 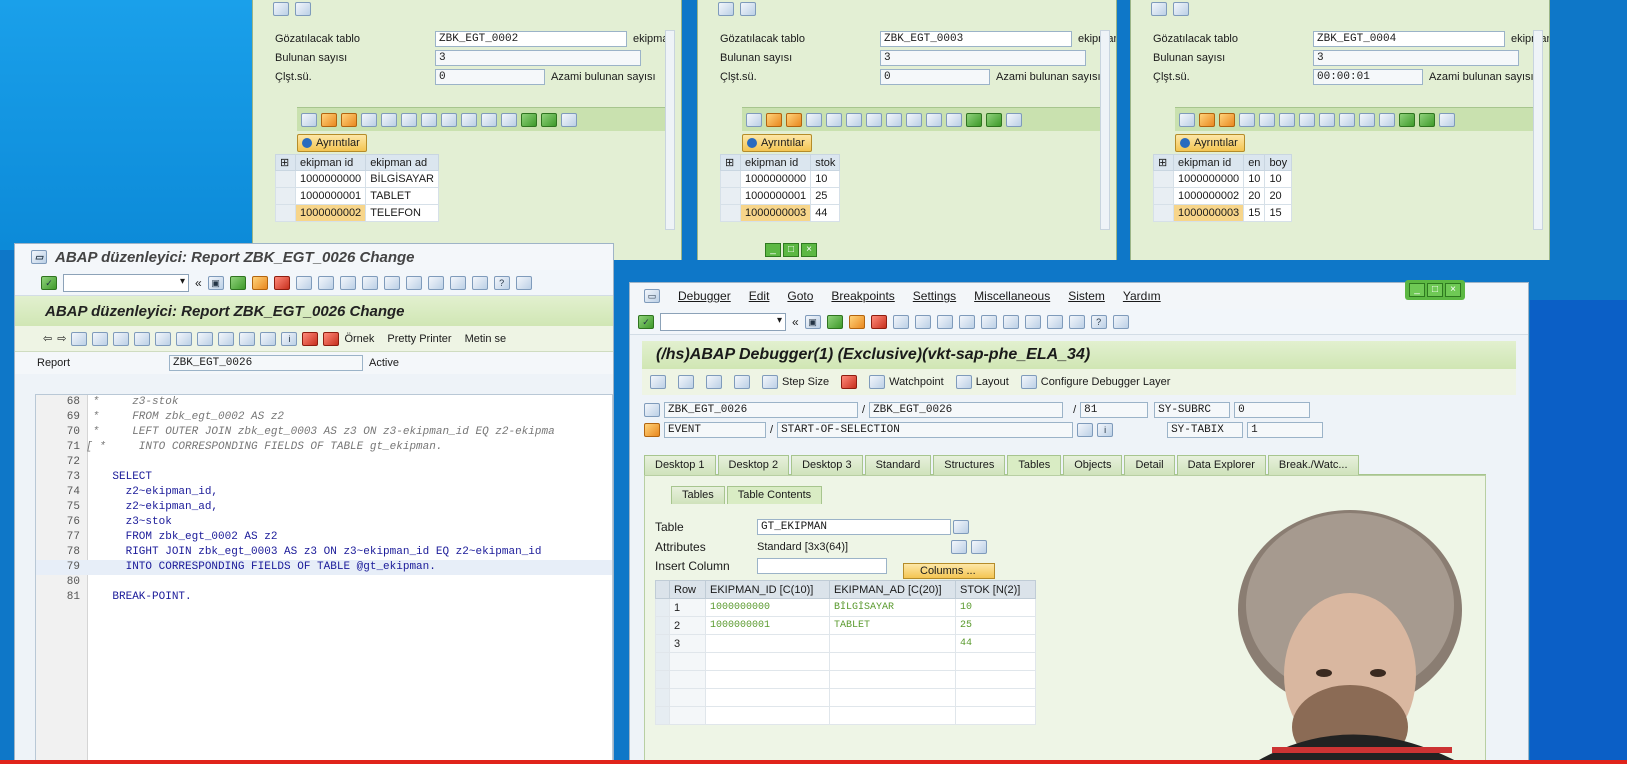 What do you see at coordinates (1453, 290) in the screenshot?
I see `close-icon: ×` at bounding box center [1453, 290].